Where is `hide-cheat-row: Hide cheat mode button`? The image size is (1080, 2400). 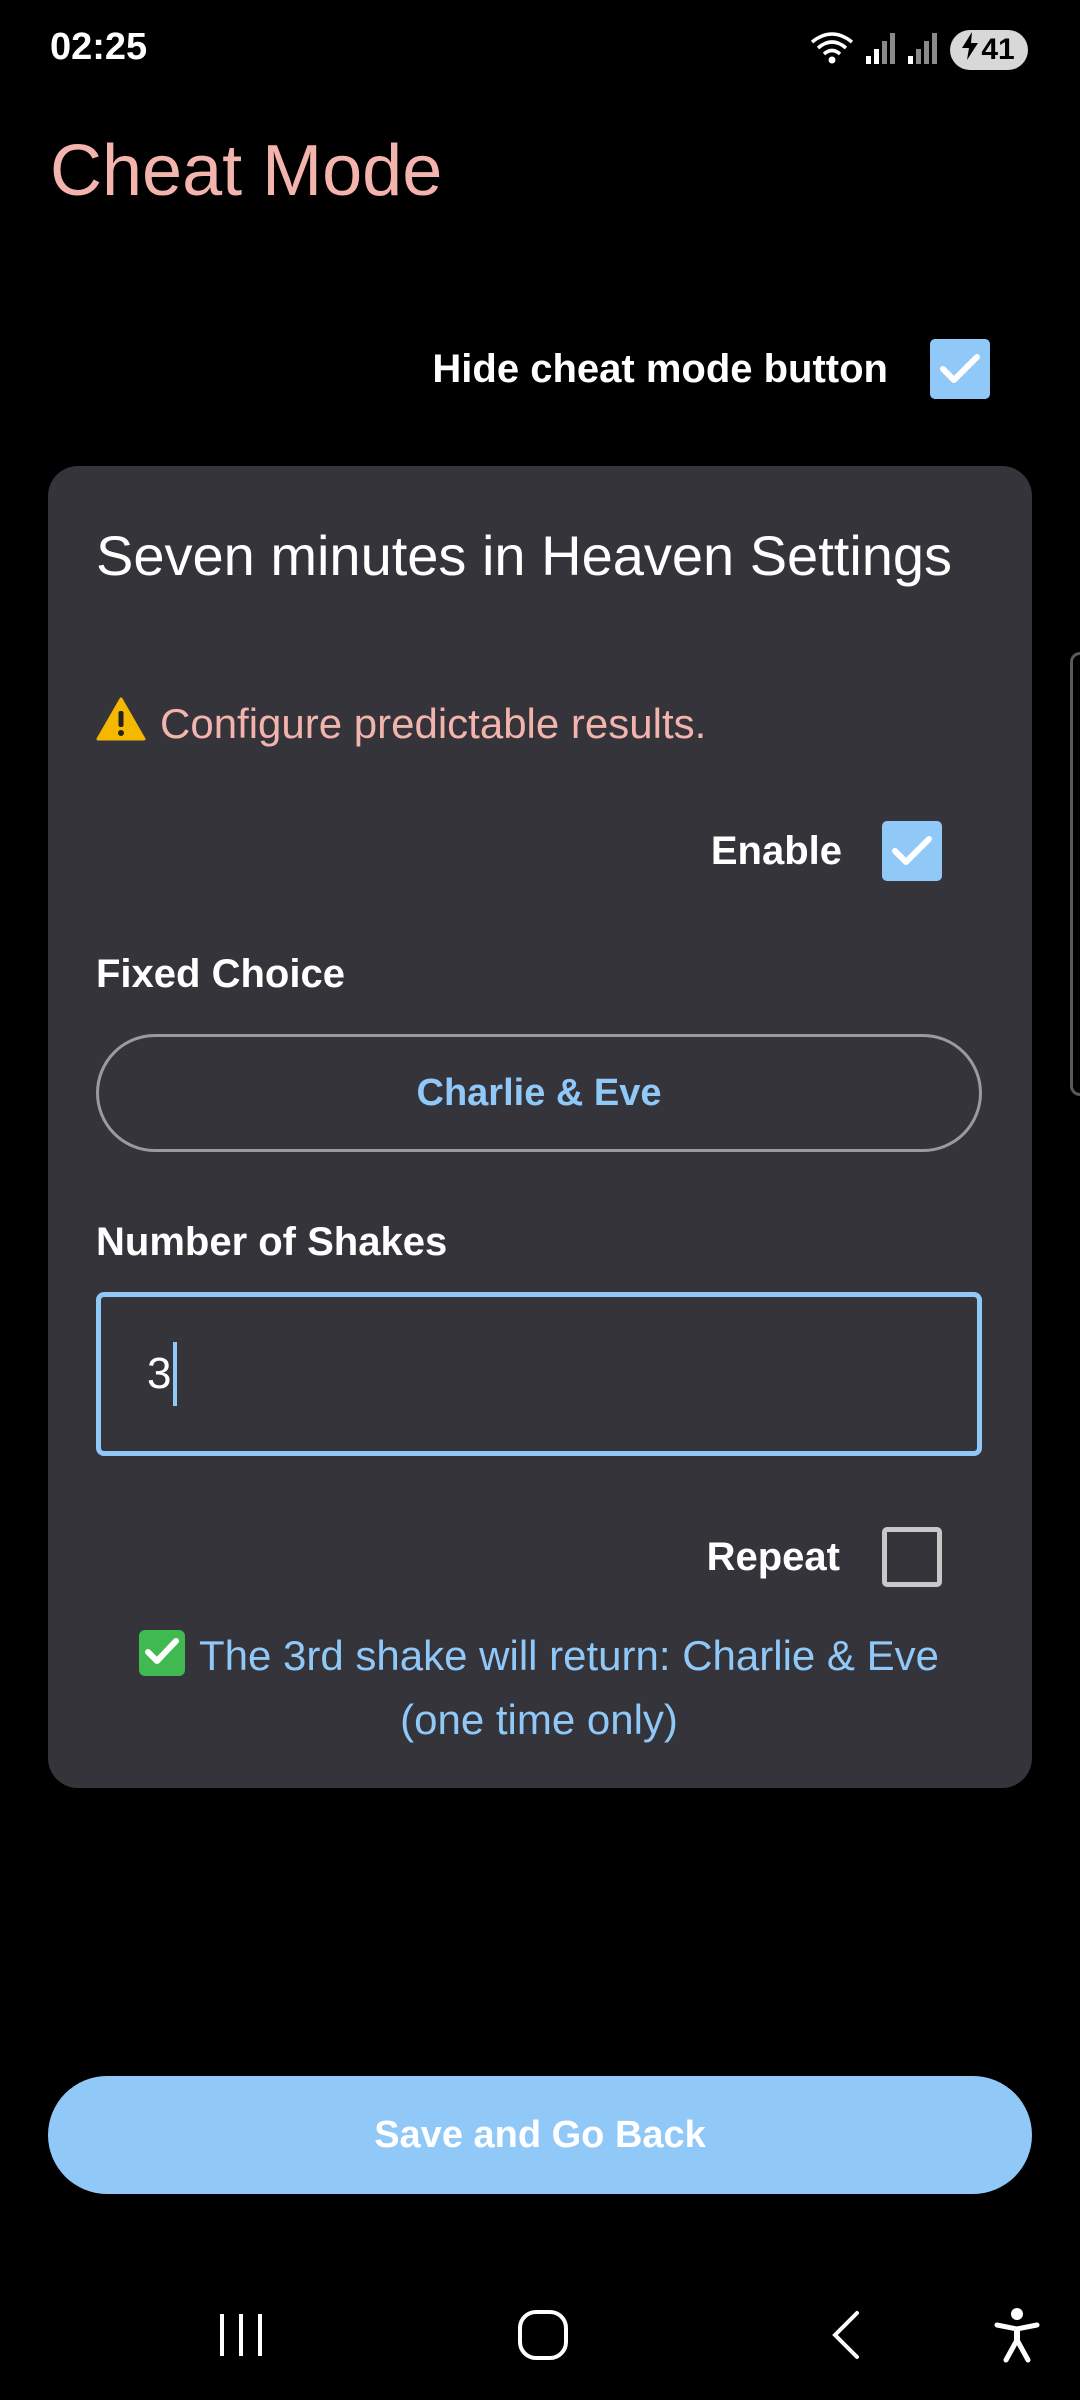
hide-cheat-row: Hide cheat mode button is located at coordinates (711, 369).